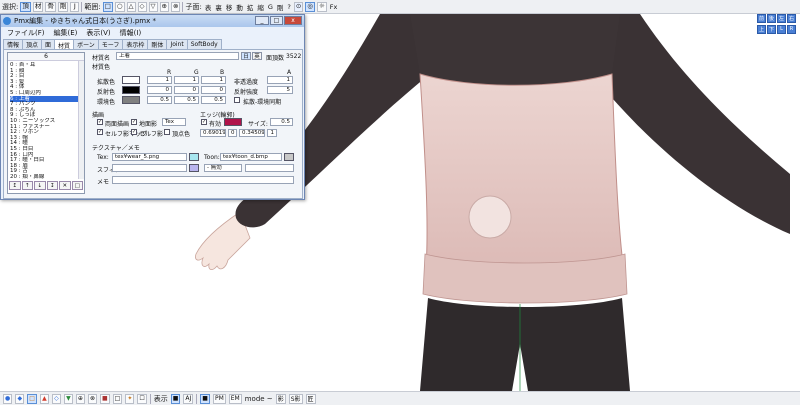 This screenshot has height=405, width=800. What do you see at coordinates (213, 133) in the screenshot?
I see `edge-r-field: 0.690196` at bounding box center [213, 133].